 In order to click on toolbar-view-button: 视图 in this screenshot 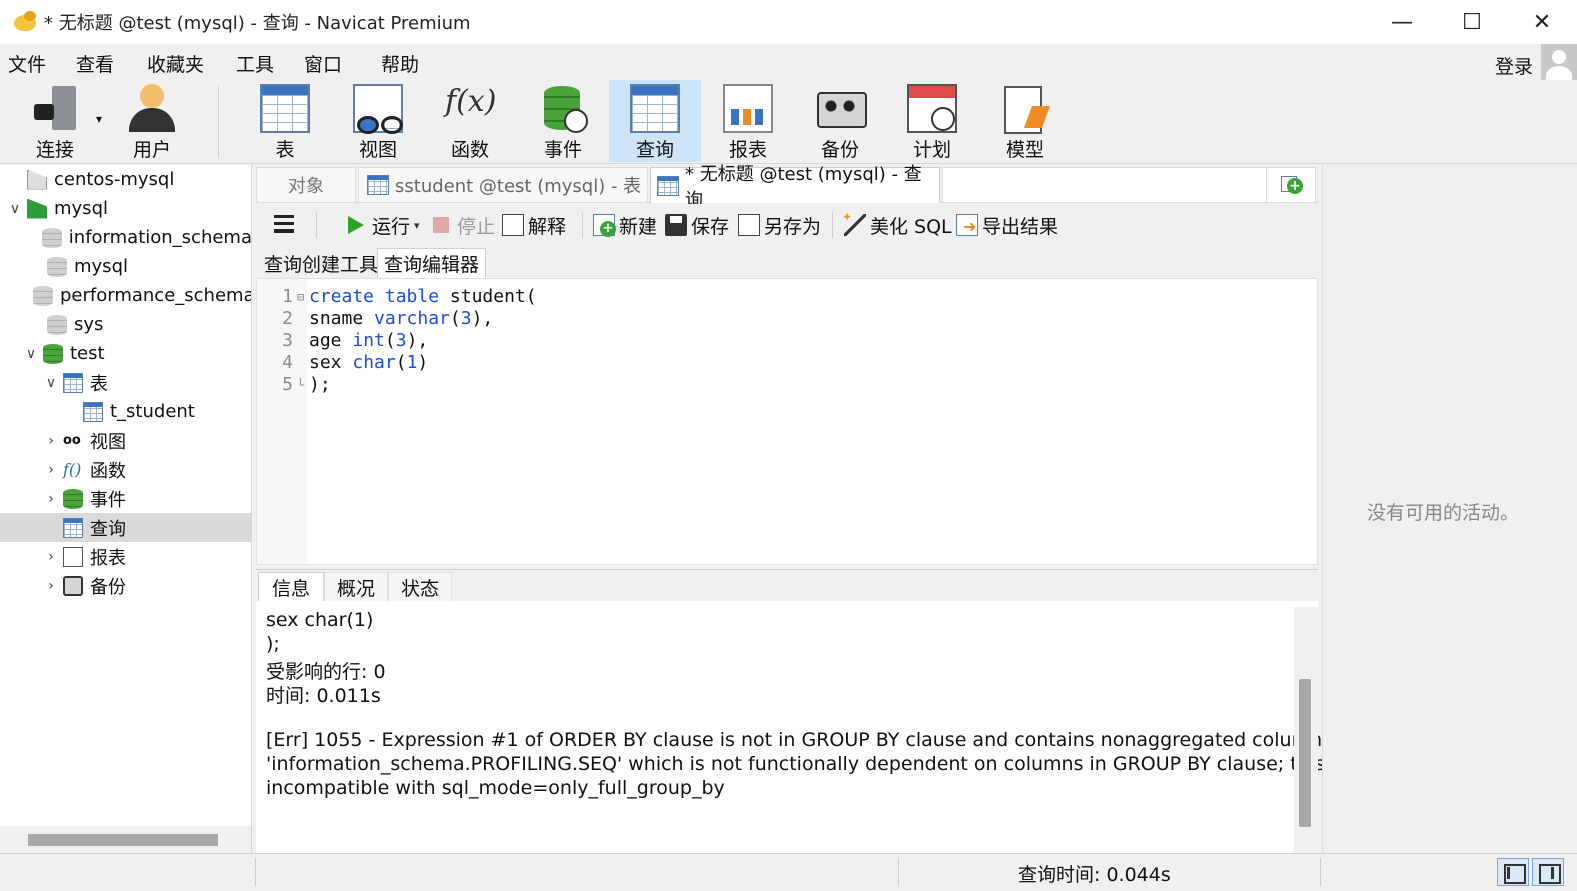, I will do `click(378, 121)`.